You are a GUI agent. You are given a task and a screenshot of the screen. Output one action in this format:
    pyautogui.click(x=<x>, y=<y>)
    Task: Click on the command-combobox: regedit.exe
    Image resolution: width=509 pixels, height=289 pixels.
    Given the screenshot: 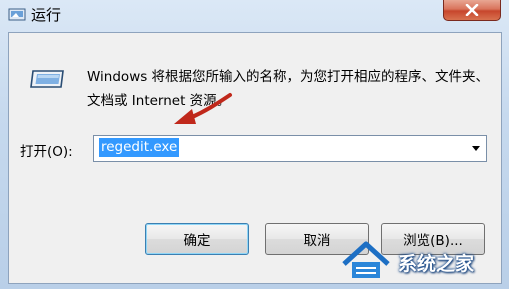 What is the action you would take?
    pyautogui.click(x=290, y=148)
    